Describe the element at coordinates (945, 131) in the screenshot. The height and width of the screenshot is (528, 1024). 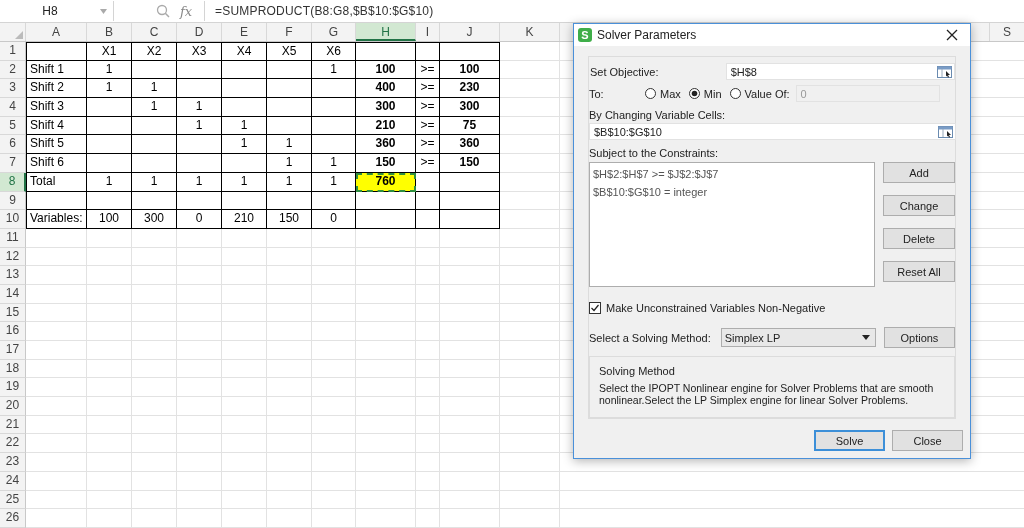
I see `range-select-icon` at that location.